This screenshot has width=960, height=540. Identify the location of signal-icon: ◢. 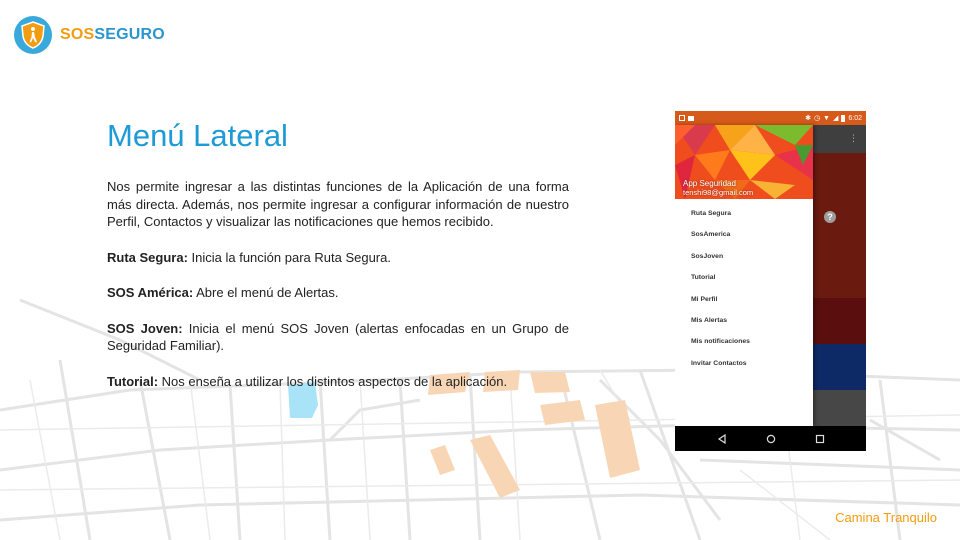
(835, 118).